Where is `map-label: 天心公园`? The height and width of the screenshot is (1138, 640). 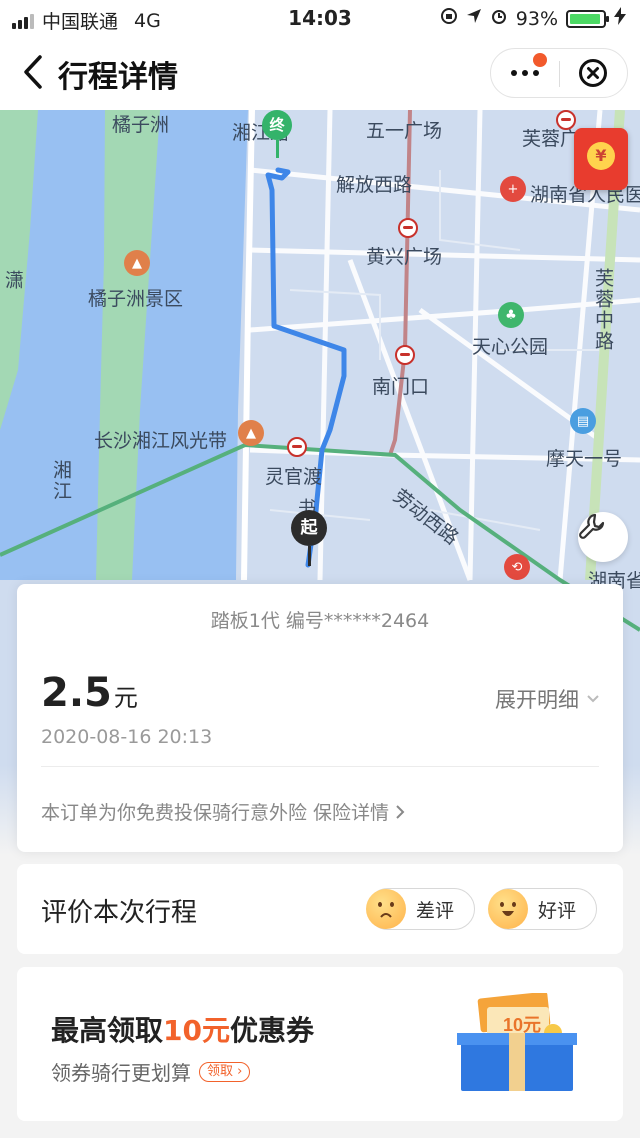
map-label: 天心公园 is located at coordinates (510, 347).